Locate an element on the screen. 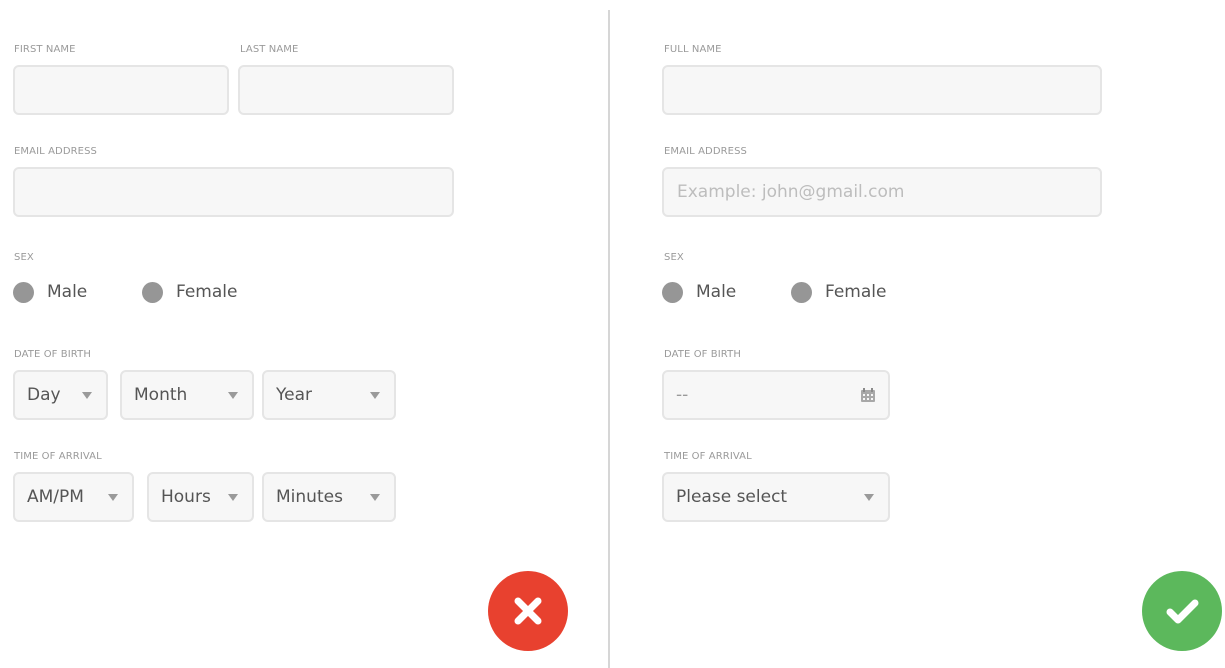 The width and height of the screenshot is (1225, 668). dob-value: -- is located at coordinates (682, 395).